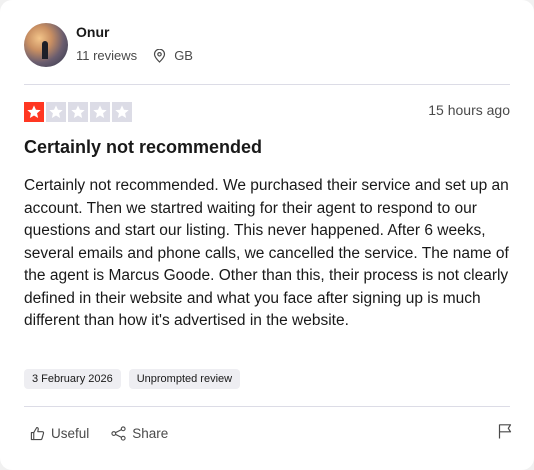  I want to click on reviewer-meta: 11 reviews GB, so click(134, 55).